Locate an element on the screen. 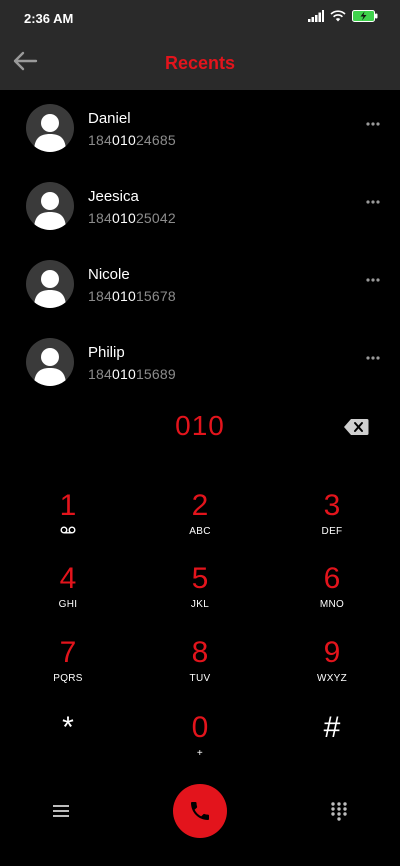  contact-number: 18401025042 is located at coordinates (132, 218).